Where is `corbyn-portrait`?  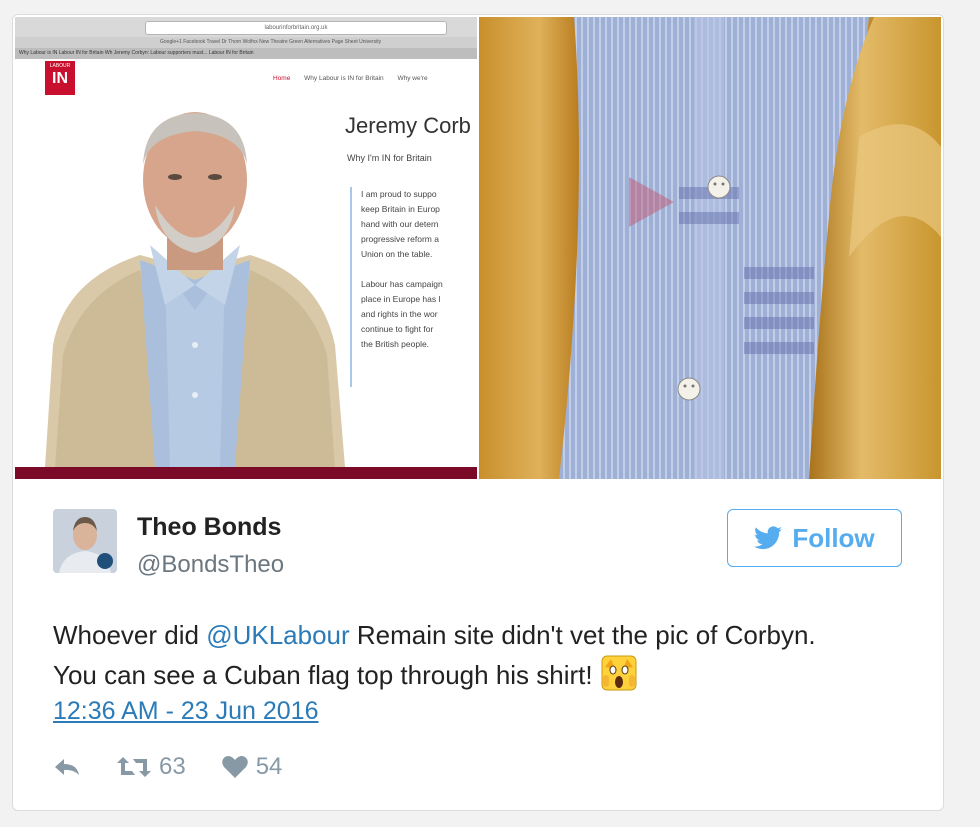
corbyn-portrait is located at coordinates (195, 289).